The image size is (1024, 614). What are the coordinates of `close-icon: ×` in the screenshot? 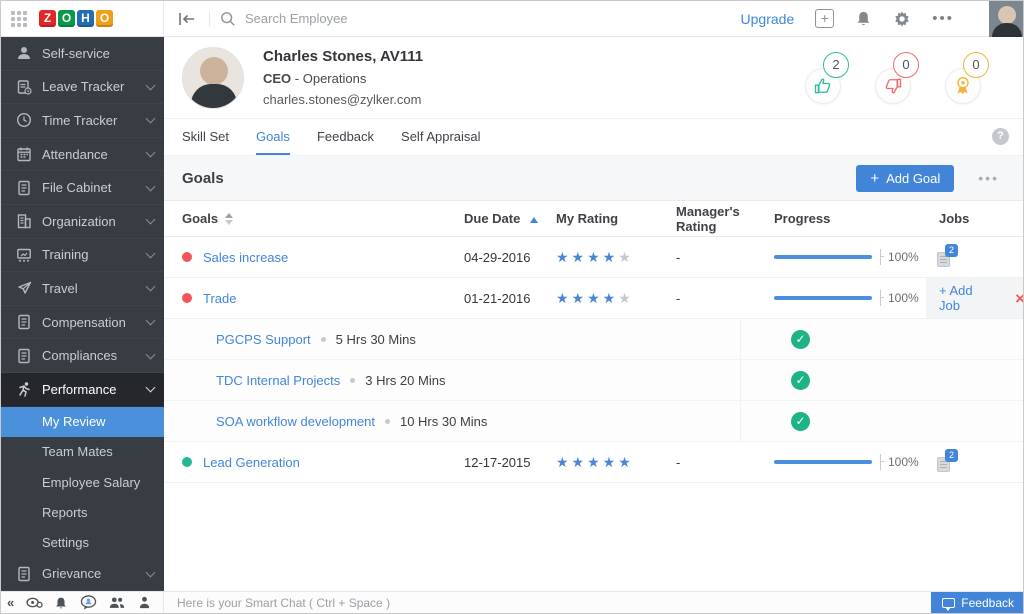 It's located at (1019, 298).